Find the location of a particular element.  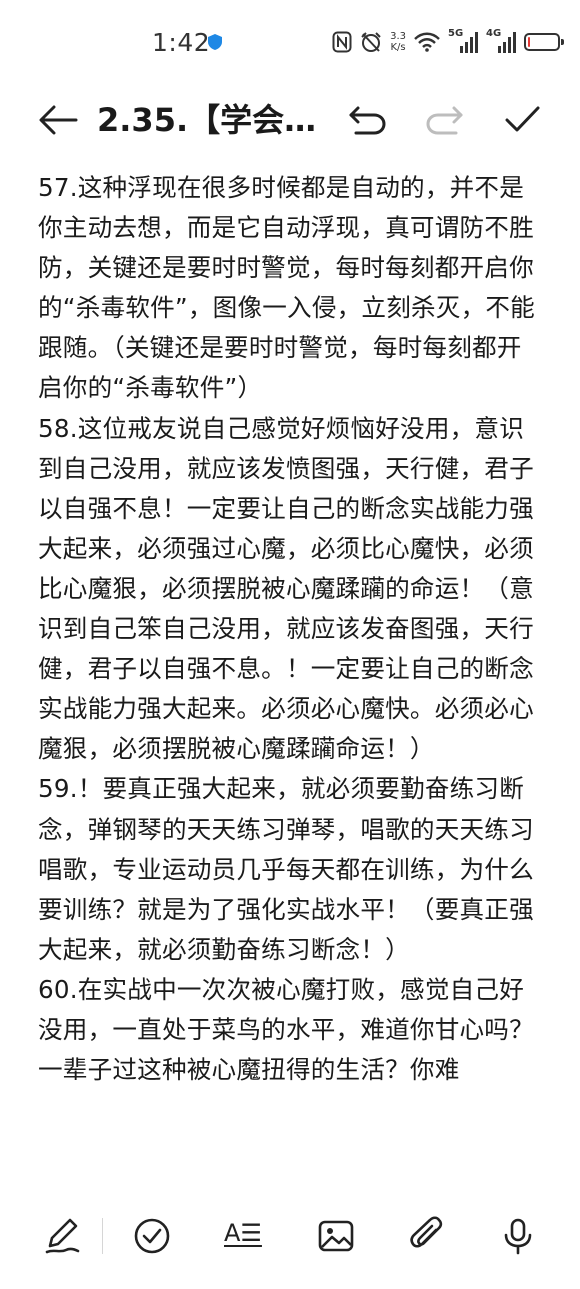

bottom-toolbar: A☰ is located at coordinates (290, 1238).